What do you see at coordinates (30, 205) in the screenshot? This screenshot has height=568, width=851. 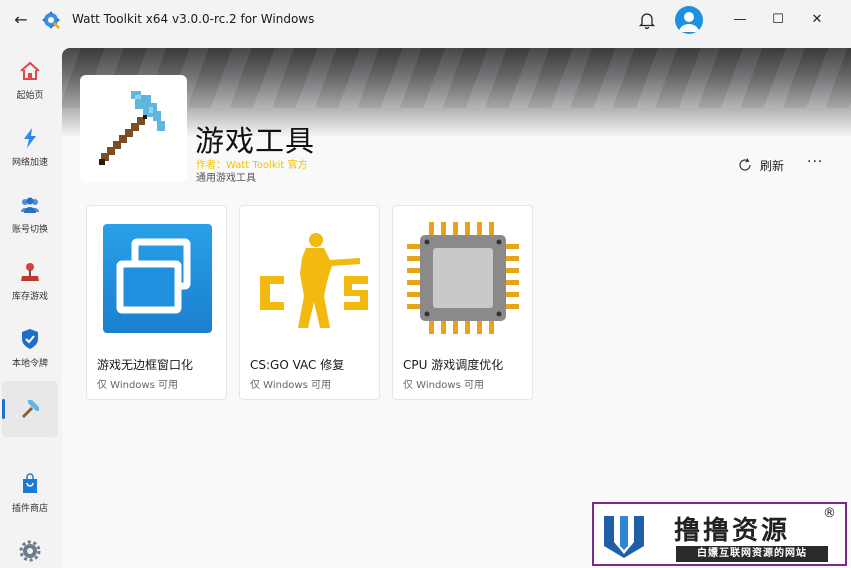 I see `users-icon` at bounding box center [30, 205].